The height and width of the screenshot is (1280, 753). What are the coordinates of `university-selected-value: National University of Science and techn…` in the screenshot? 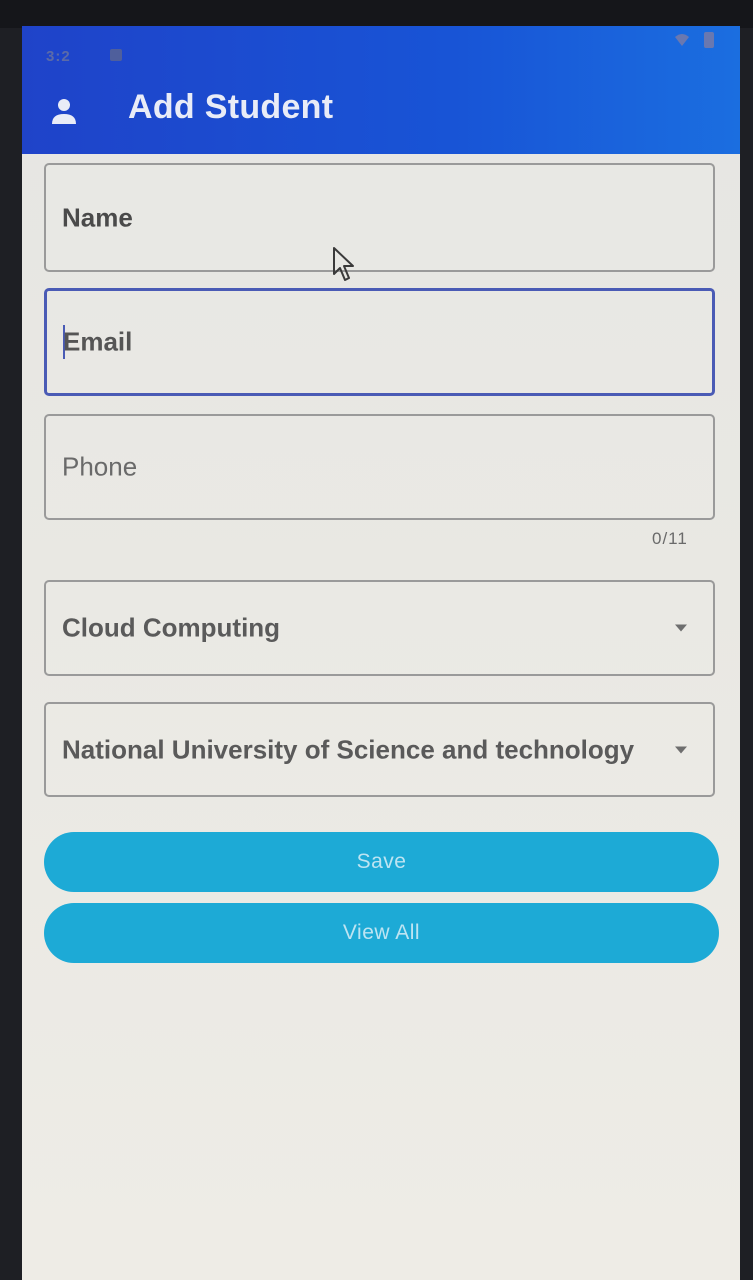 It's located at (348, 749).